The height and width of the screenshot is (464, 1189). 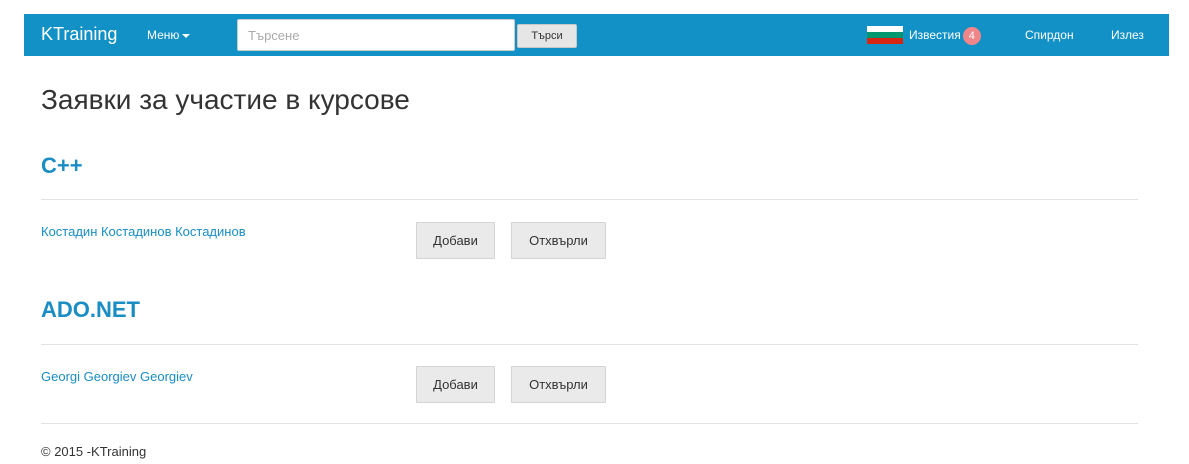 I want to click on bulgarian-flag-icon, so click(x=885, y=35).